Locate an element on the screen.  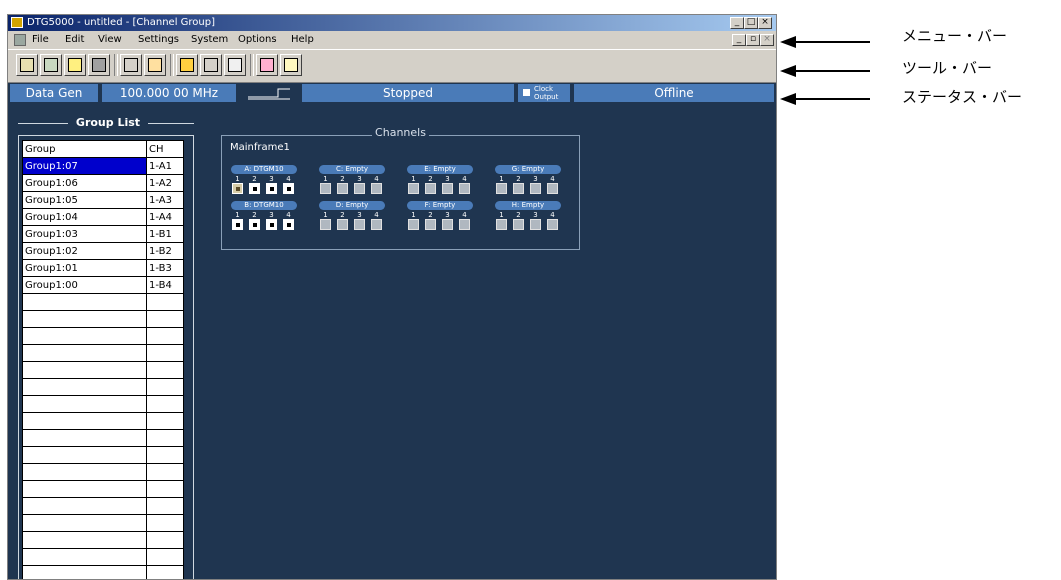
doc-minimize-button: _ is located at coordinates (739, 40).